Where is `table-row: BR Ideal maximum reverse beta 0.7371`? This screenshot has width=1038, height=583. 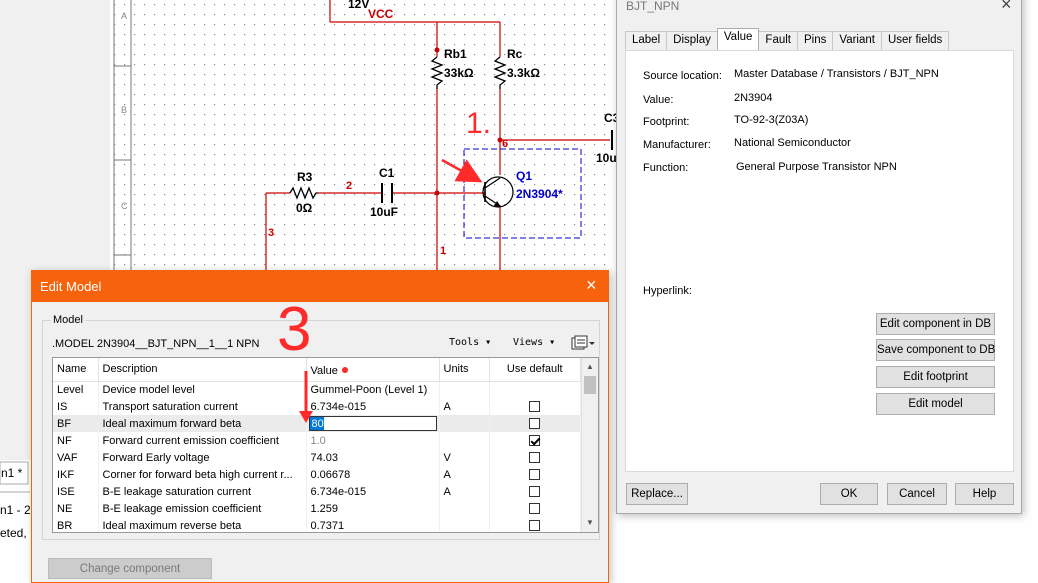 table-row: BR Ideal maximum reverse beta 0.7371 is located at coordinates (317, 524).